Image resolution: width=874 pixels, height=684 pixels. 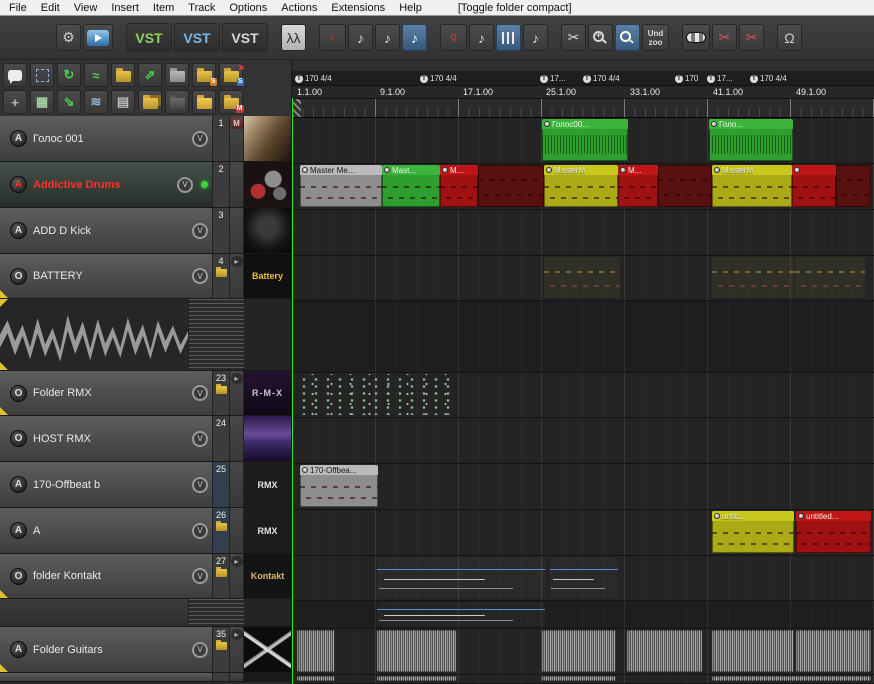 I want to click on folder-bright-button, so click(x=204, y=102).